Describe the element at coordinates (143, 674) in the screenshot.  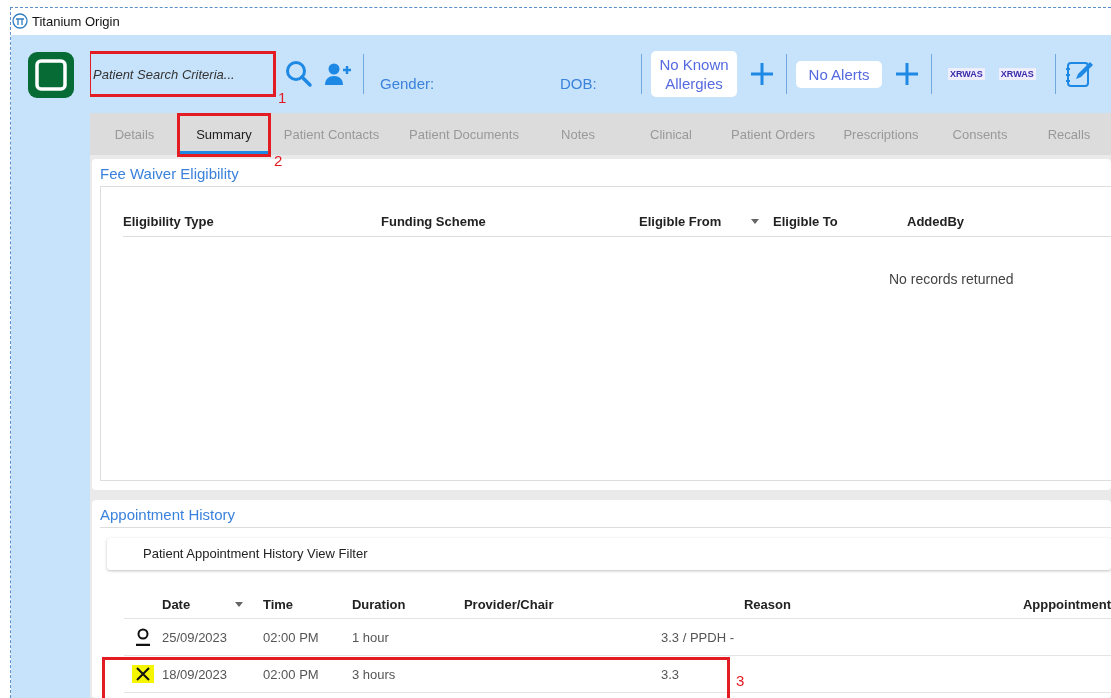
I see `cancelled-x-icon` at that location.